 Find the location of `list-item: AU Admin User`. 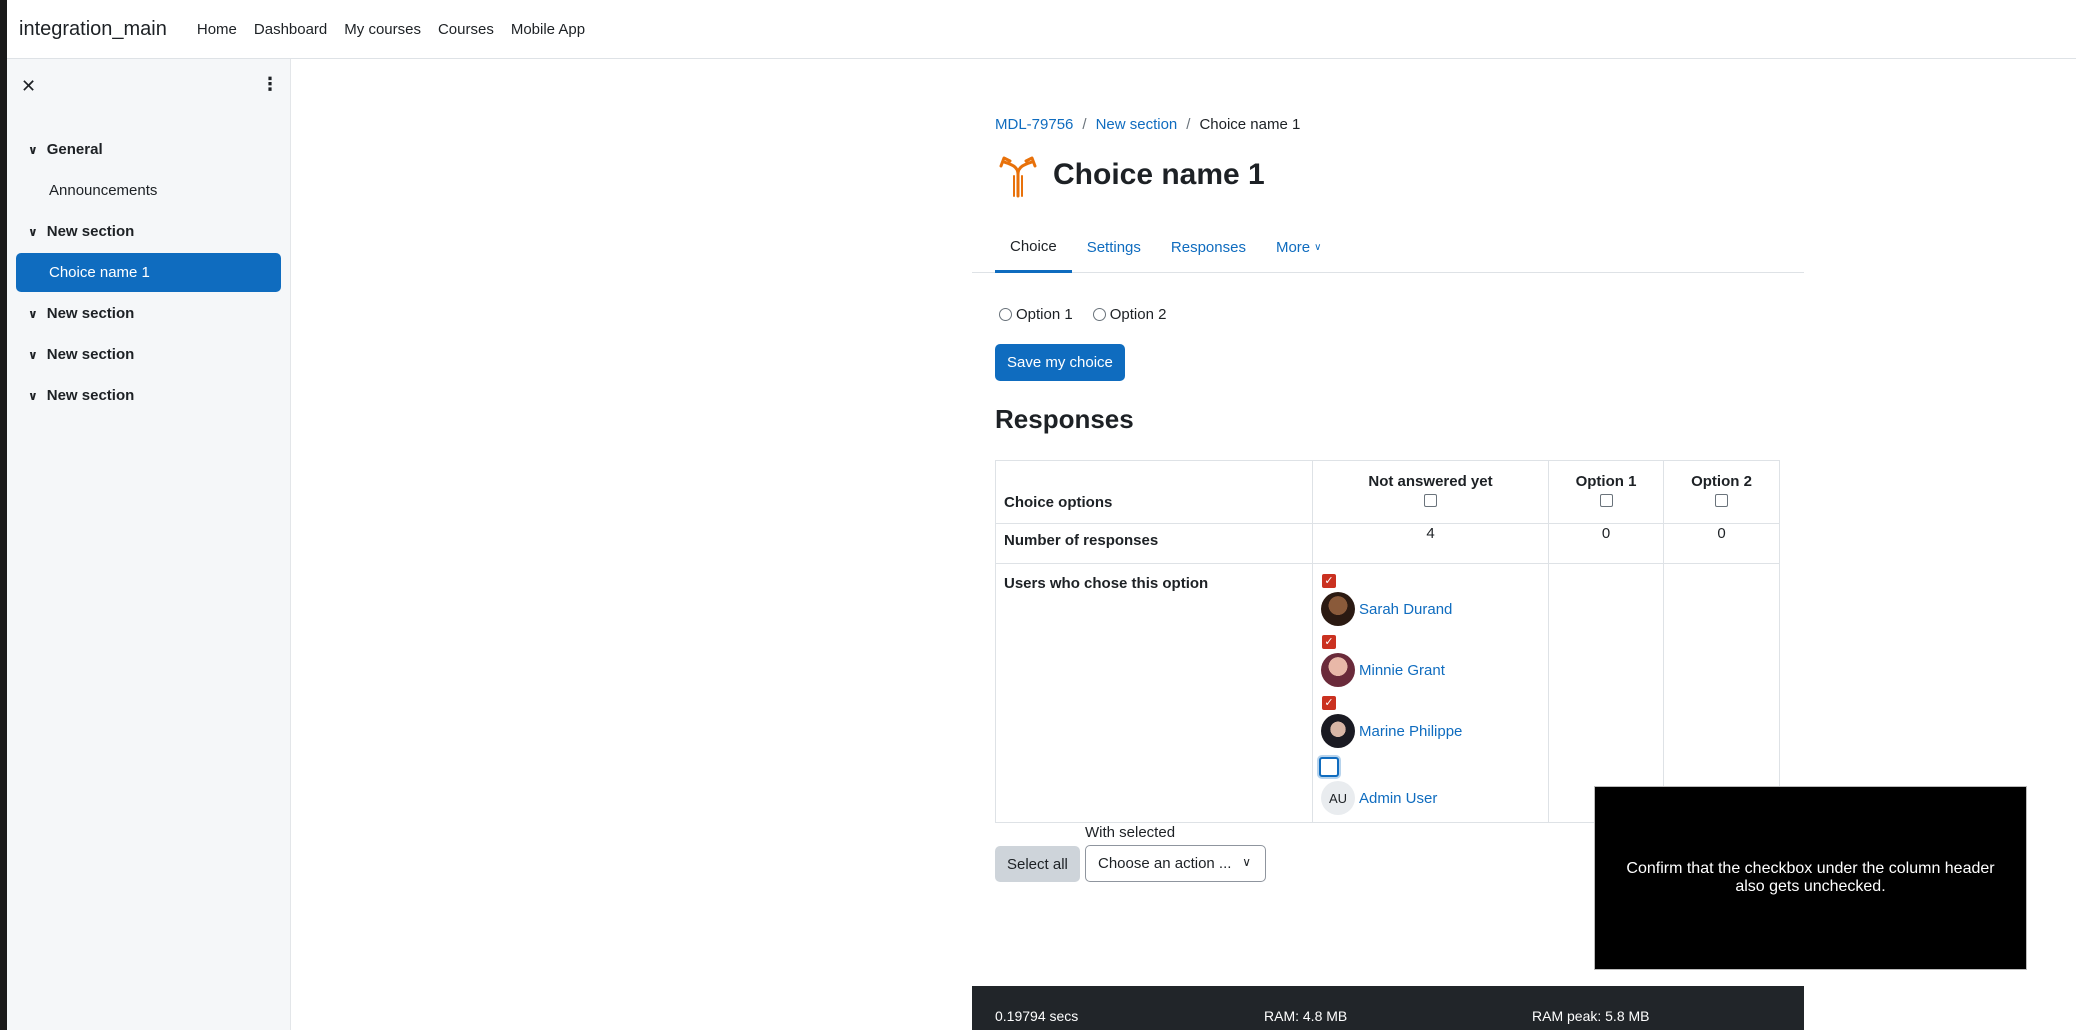

list-item: AU Admin User is located at coordinates (1433, 787).